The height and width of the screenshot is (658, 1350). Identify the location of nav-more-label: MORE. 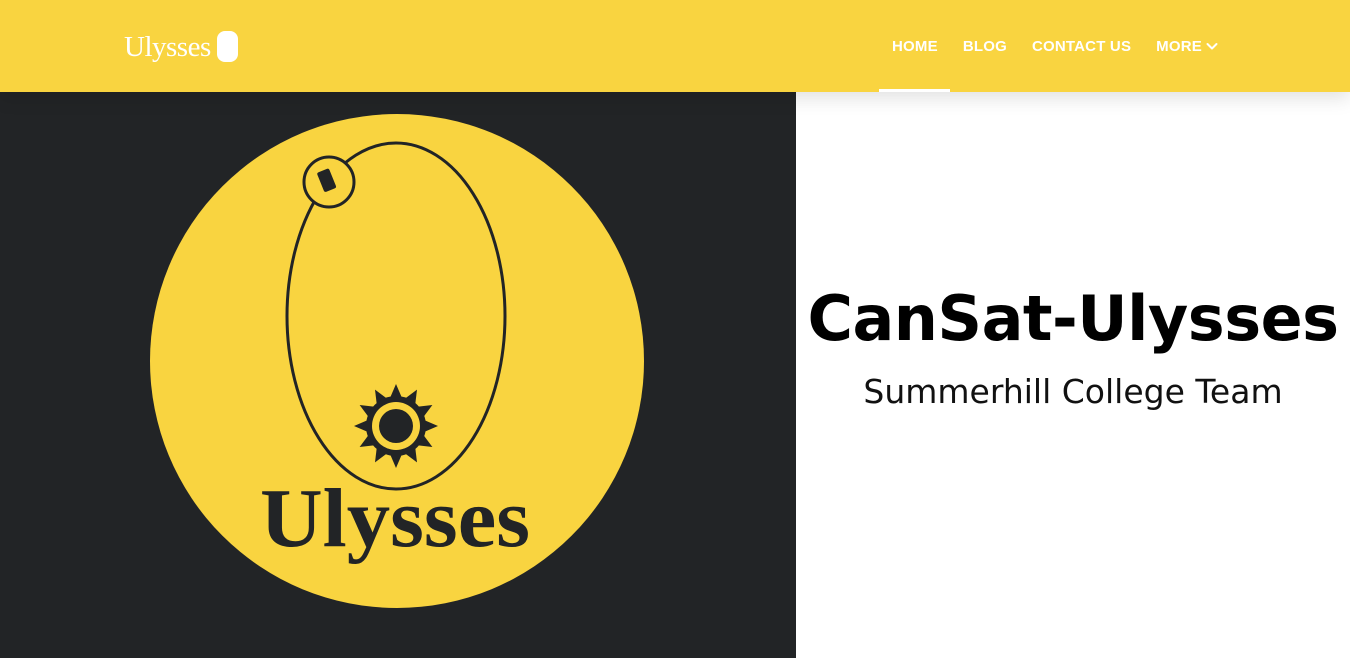
(1179, 46).